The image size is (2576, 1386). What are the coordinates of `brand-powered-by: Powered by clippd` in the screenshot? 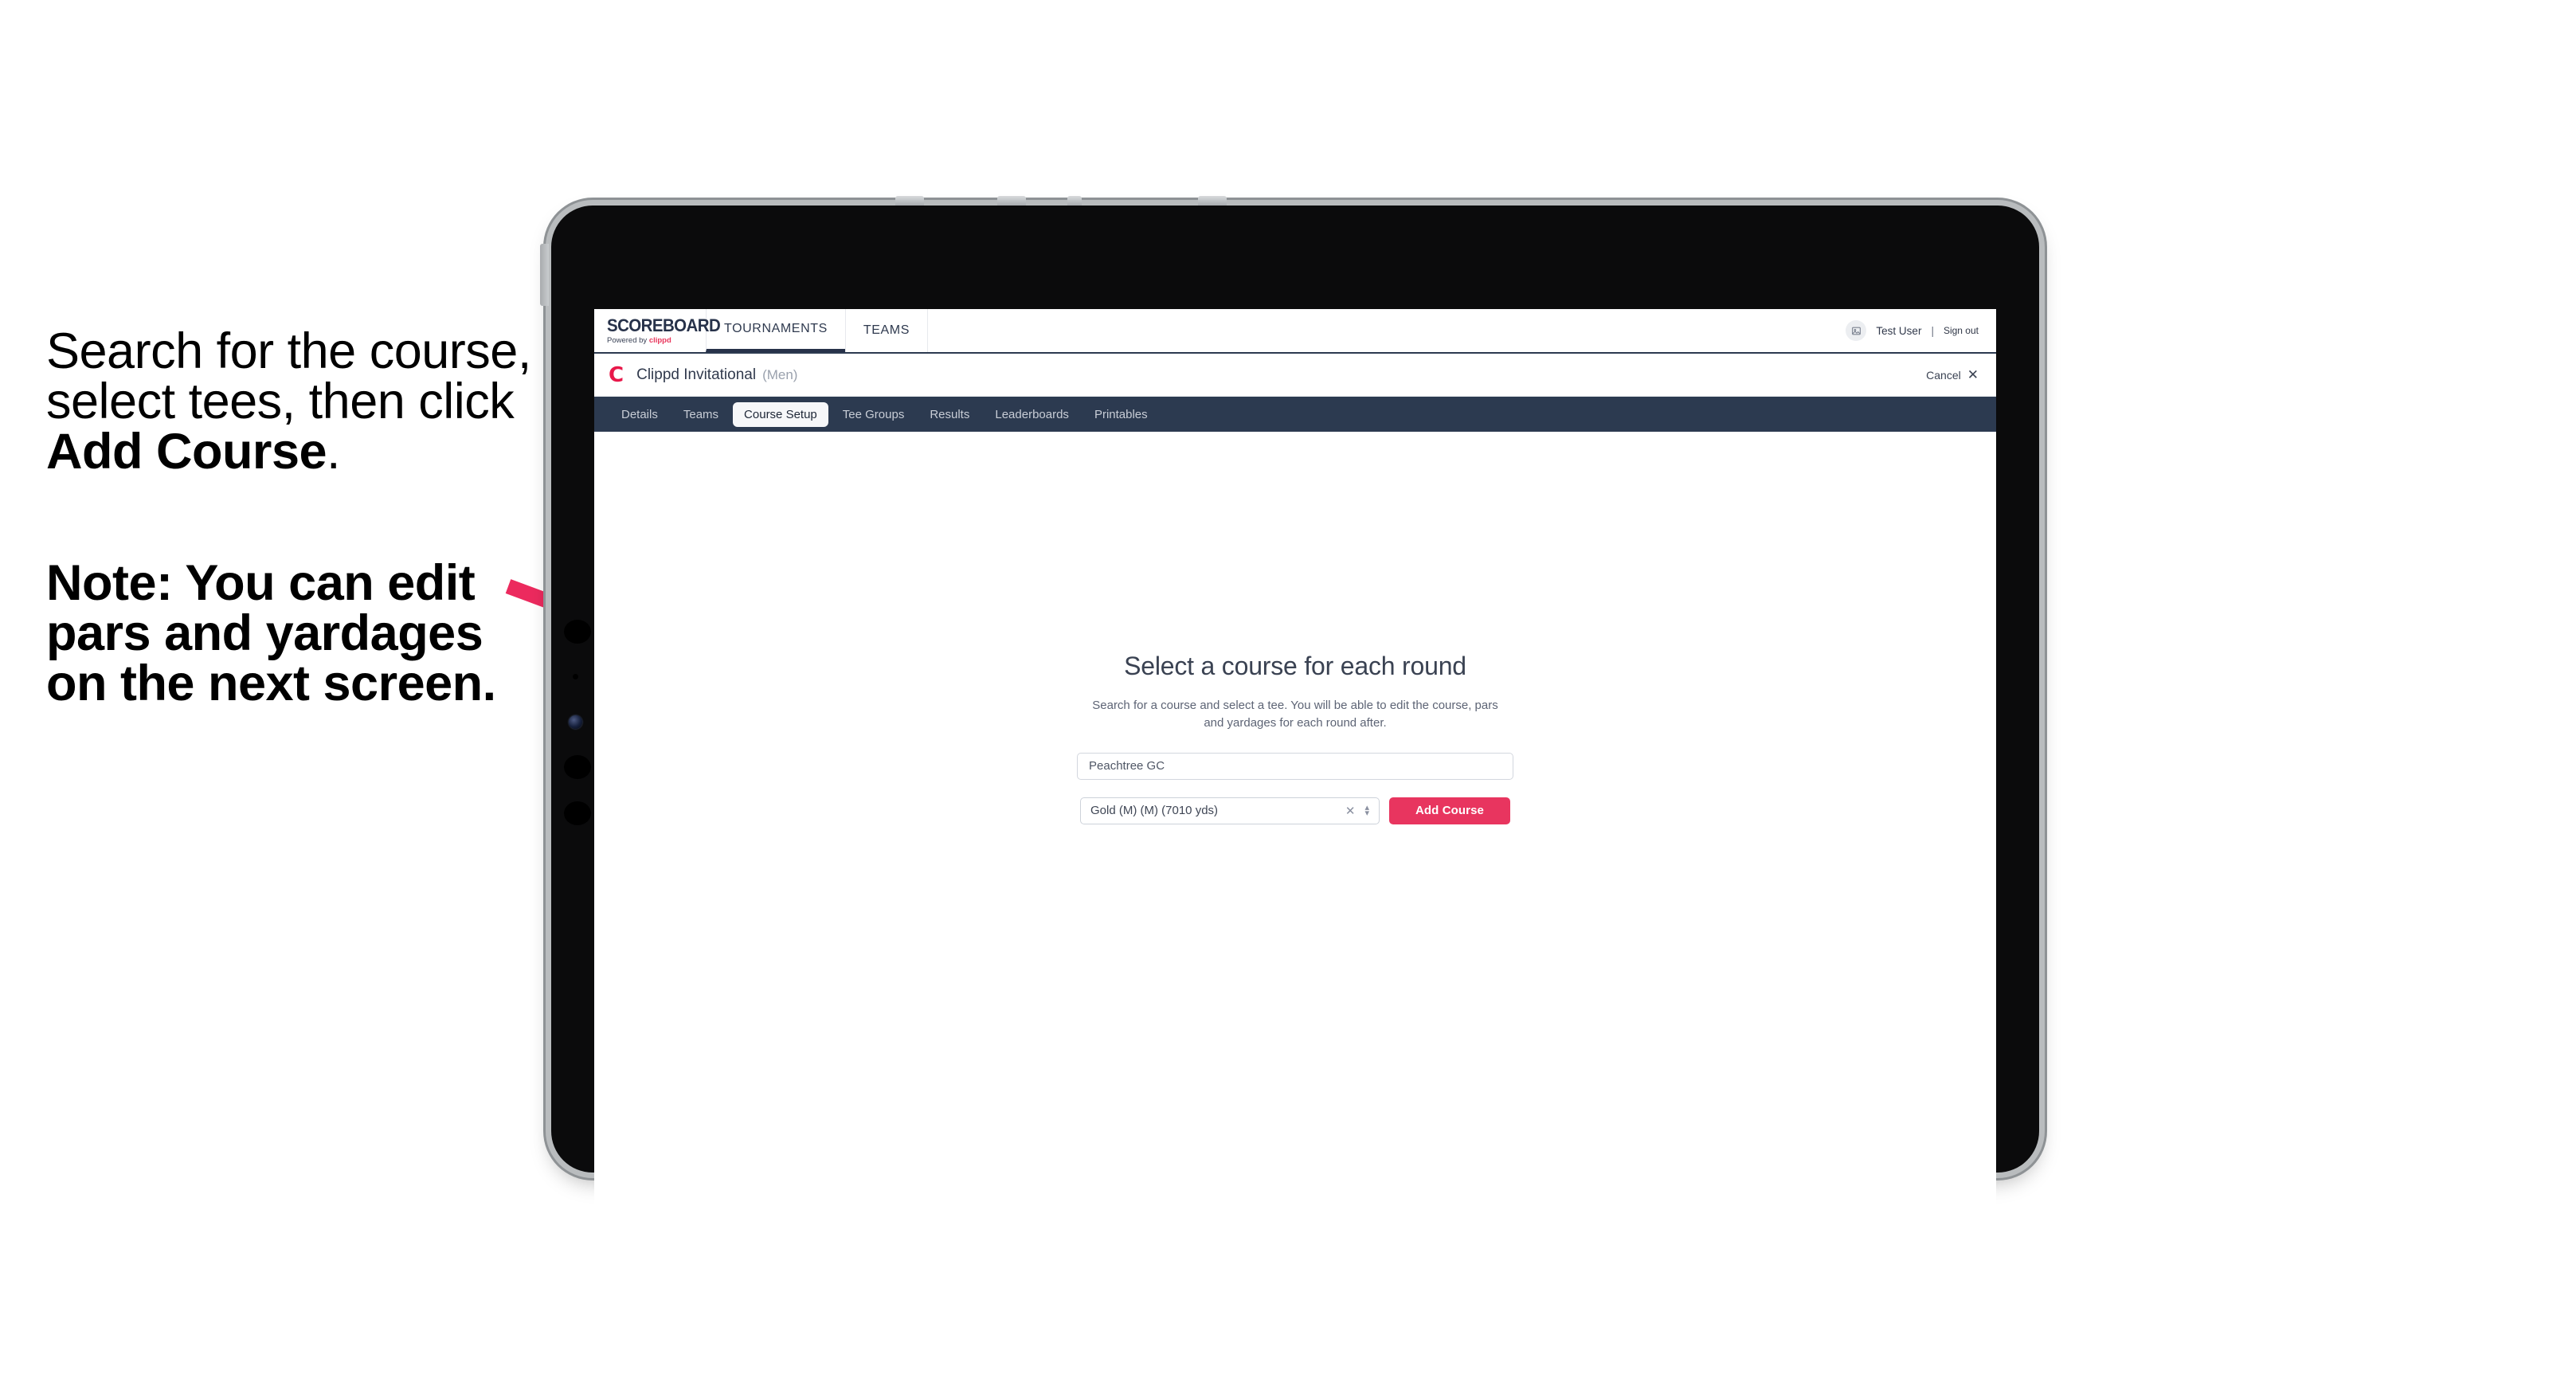 It's located at (656, 340).